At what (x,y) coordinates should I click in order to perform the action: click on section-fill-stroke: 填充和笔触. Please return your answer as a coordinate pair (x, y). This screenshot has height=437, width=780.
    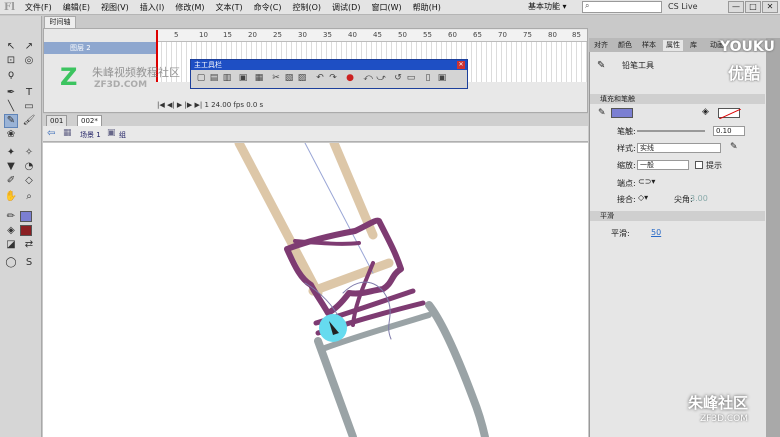
    Looking at the image, I should click on (677, 99).